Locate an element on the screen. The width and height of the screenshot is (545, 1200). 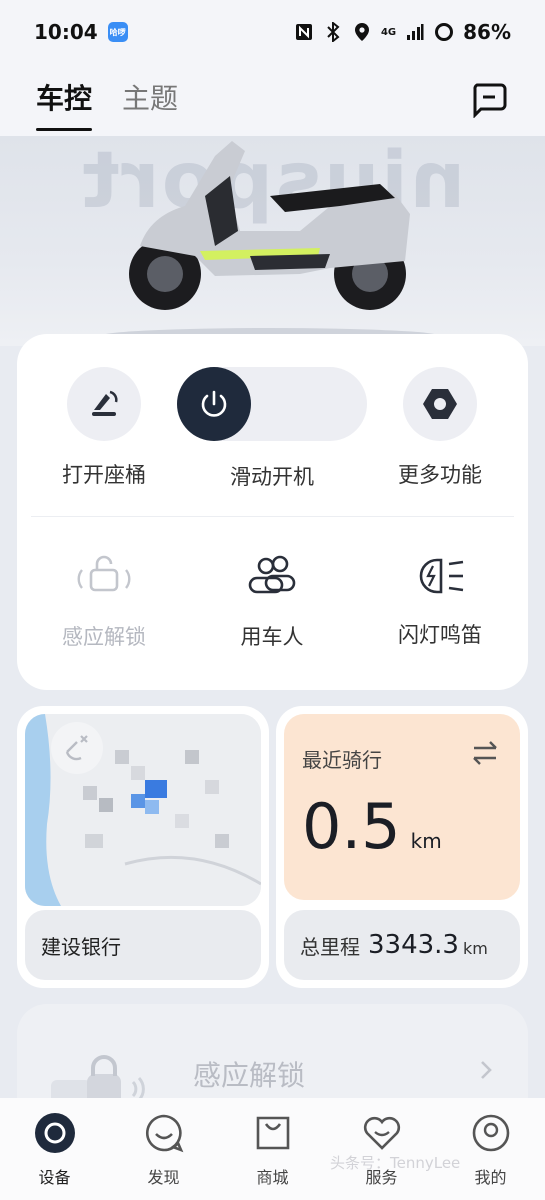
shopping-bag-icon is located at coordinates (272, 1133).